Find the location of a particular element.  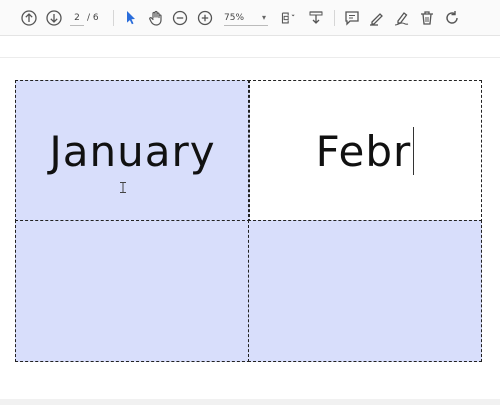

rotate-button is located at coordinates (452, 18).